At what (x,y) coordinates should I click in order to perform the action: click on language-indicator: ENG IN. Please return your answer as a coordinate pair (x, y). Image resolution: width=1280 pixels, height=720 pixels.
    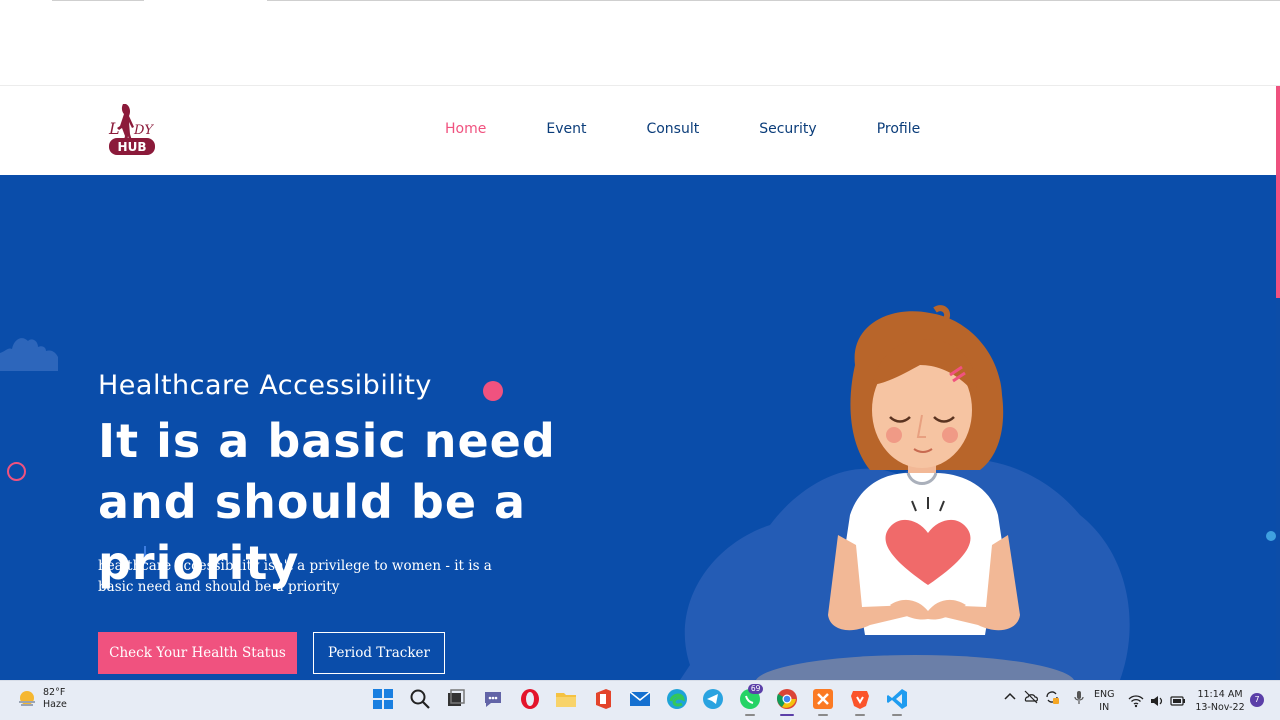
    Looking at the image, I should click on (1104, 701).